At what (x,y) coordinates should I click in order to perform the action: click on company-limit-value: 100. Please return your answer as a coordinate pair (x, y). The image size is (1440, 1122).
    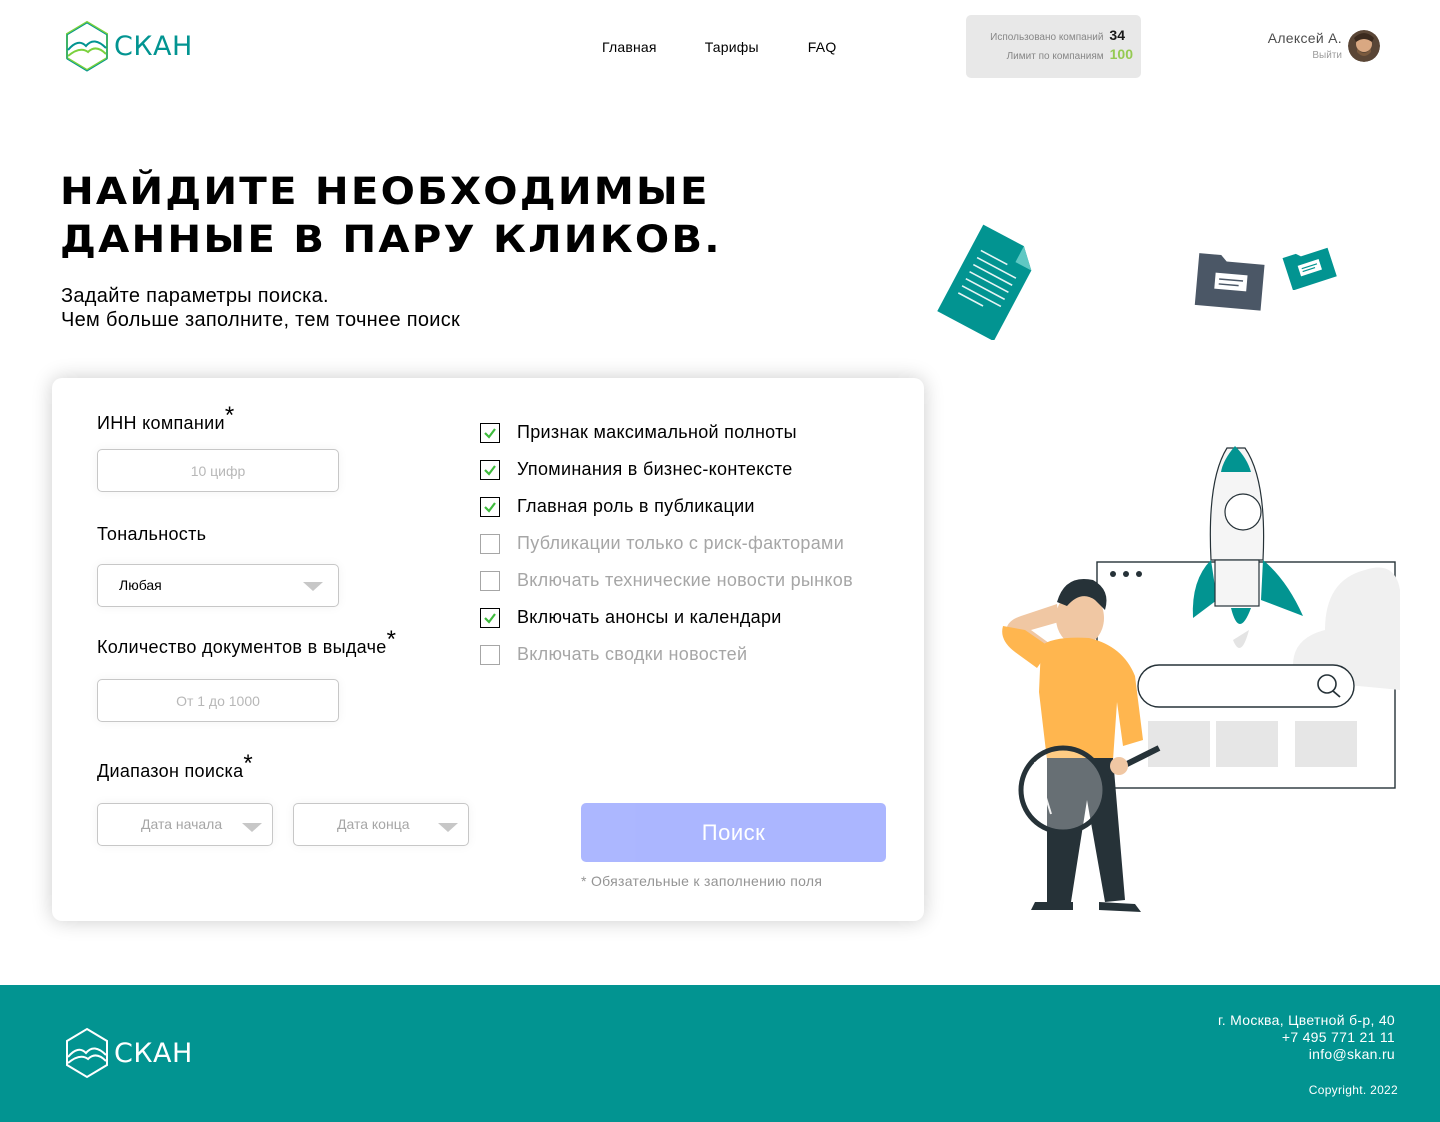
    Looking at the image, I should click on (1121, 54).